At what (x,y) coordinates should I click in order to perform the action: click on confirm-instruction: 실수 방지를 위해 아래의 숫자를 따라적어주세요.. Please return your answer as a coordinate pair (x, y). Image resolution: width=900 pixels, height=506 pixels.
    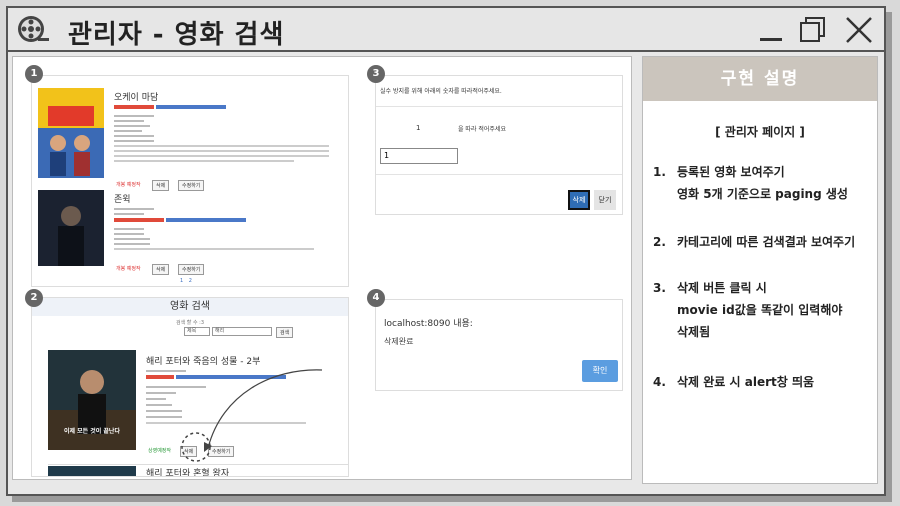
    Looking at the image, I should click on (441, 91).